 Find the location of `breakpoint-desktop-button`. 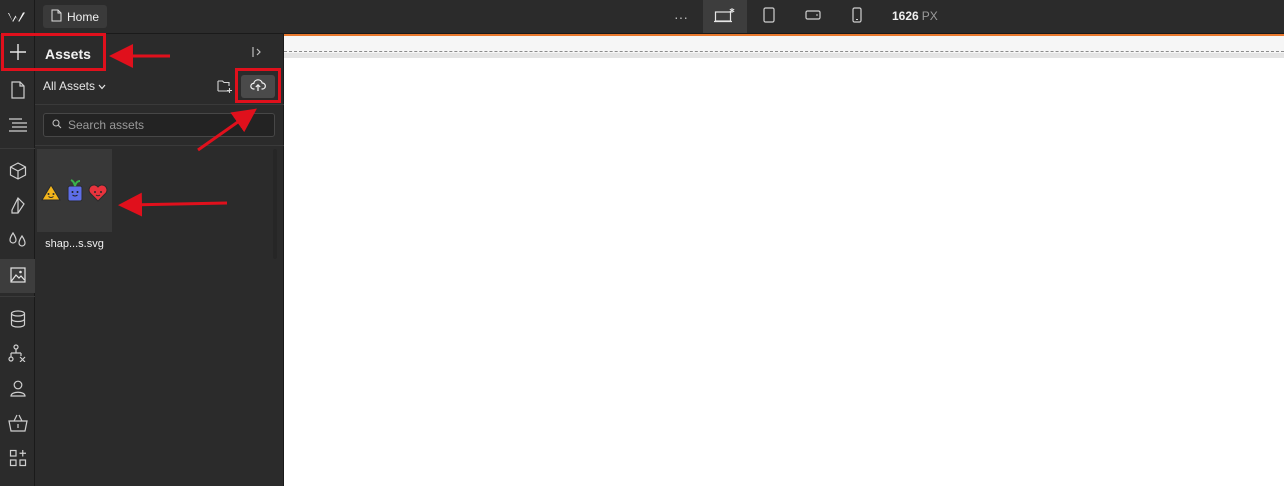

breakpoint-desktop-button is located at coordinates (725, 16).